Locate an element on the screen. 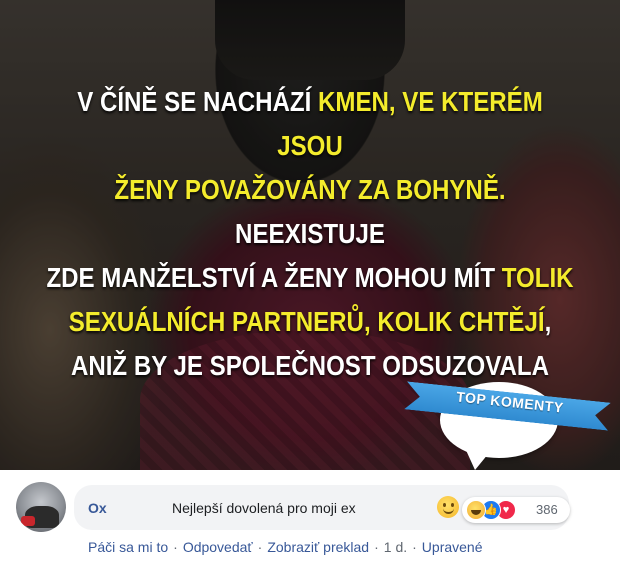  caption-text: Neexistuje is located at coordinates (310, 233).